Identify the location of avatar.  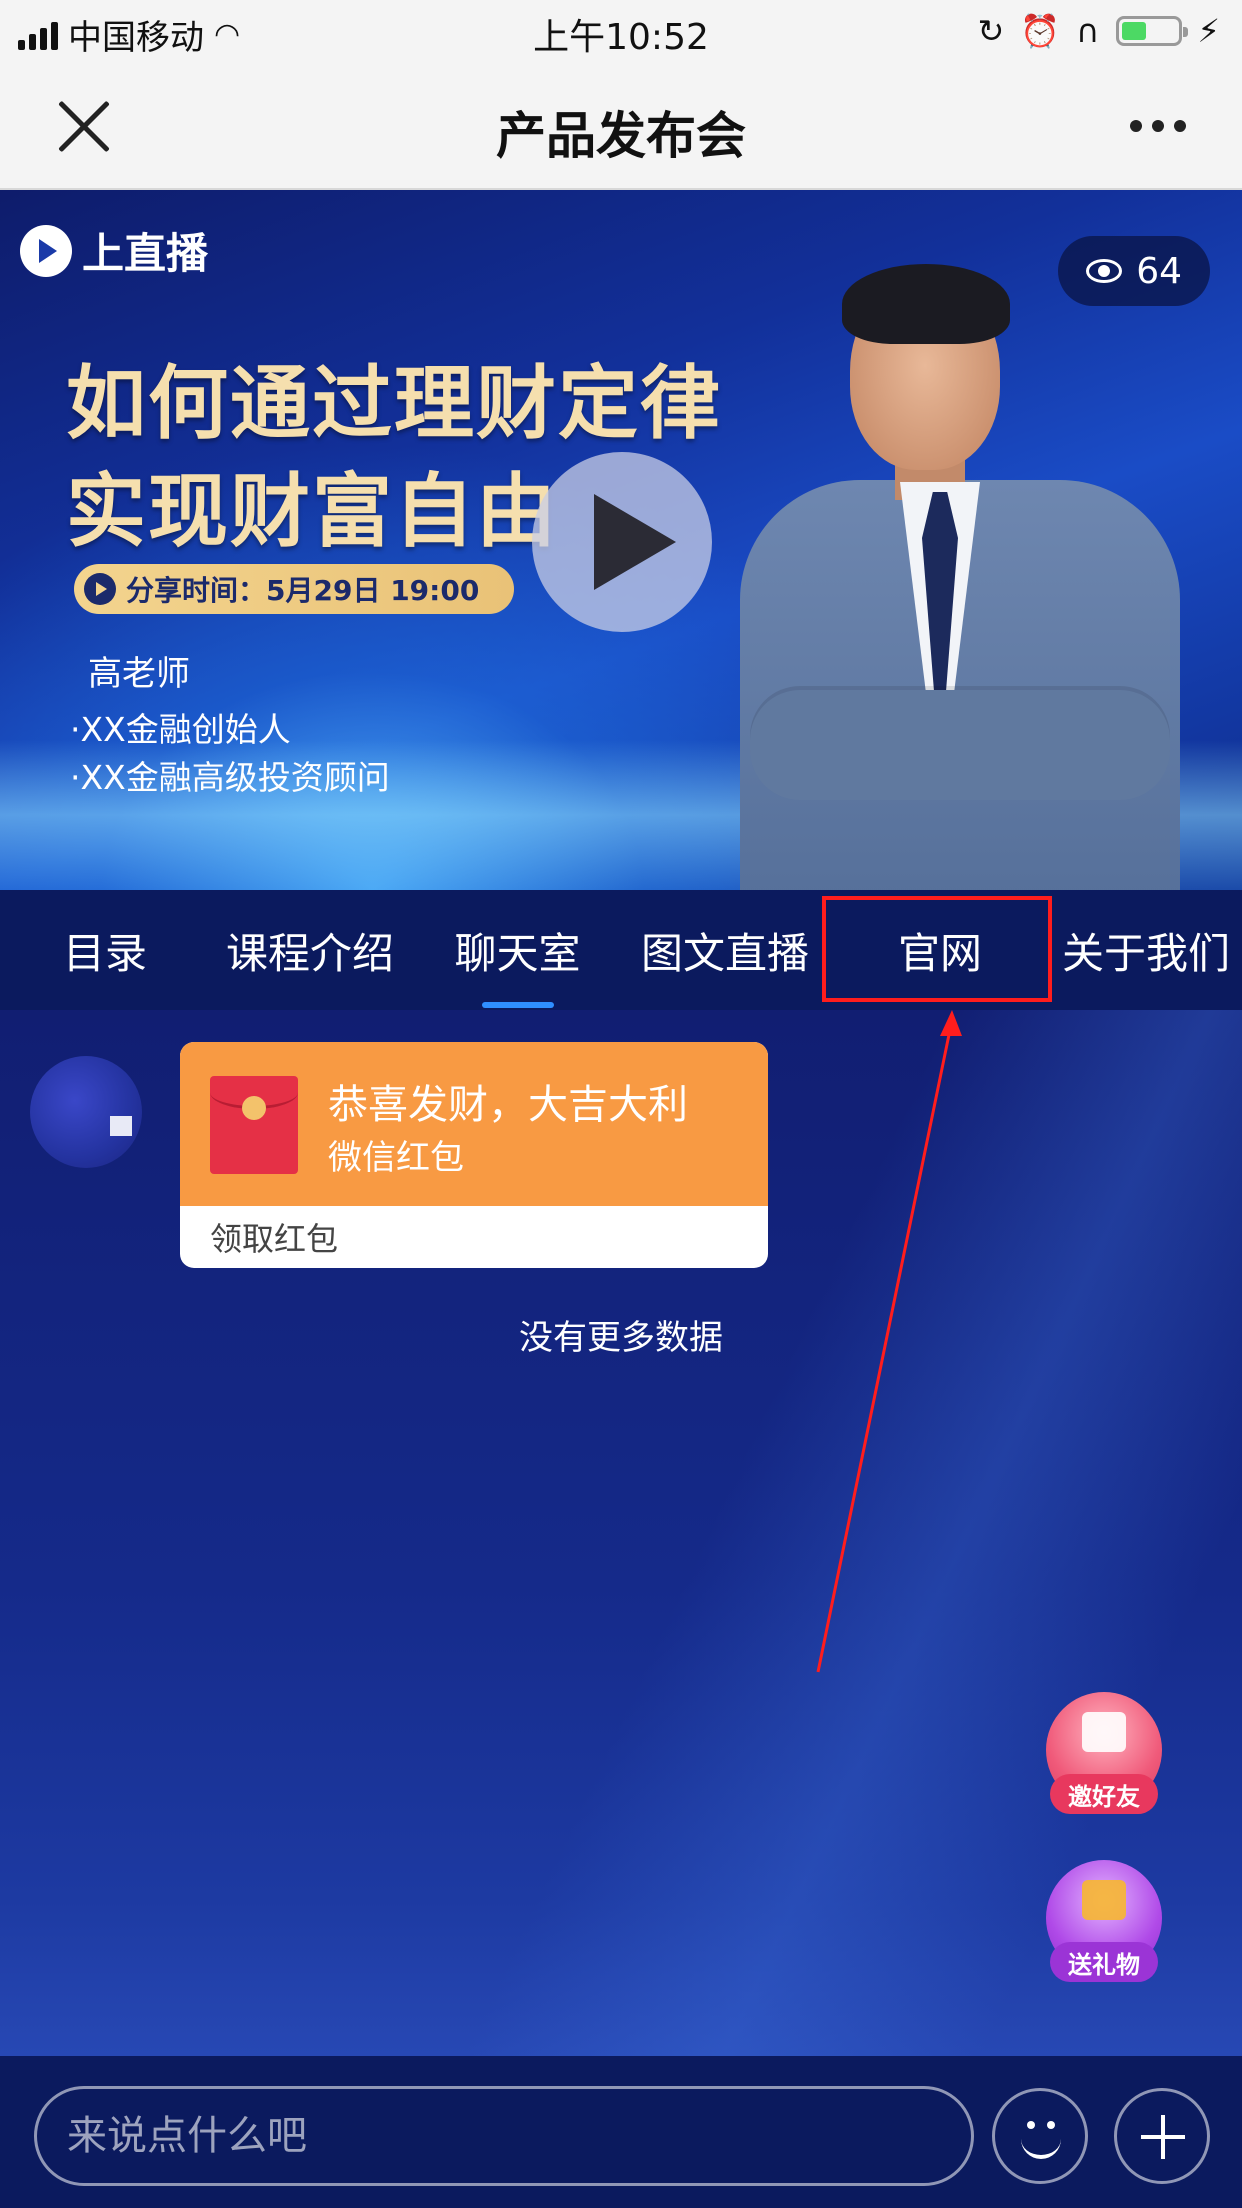
(86, 1112).